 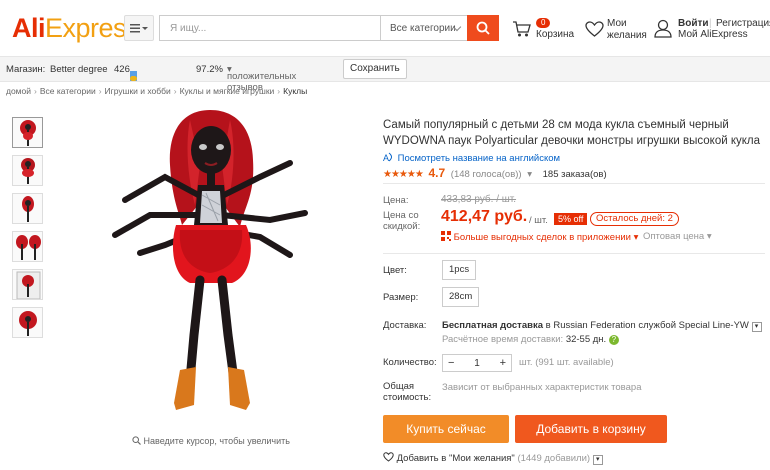 I want to click on breadcrumb-dolls-plush: Куклы и мягкие игрушки, so click(x=227, y=91).